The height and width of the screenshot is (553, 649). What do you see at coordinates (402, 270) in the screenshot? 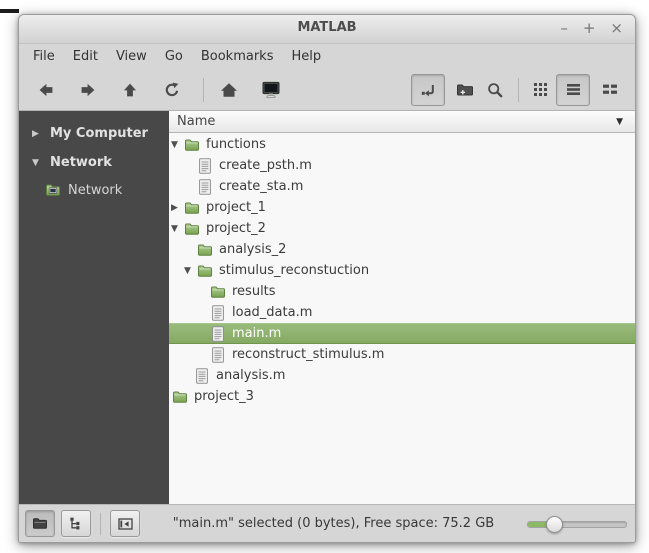
I see `tree-row-stimulus-reconstuction: ▼ stimulus_reconstuction` at bounding box center [402, 270].